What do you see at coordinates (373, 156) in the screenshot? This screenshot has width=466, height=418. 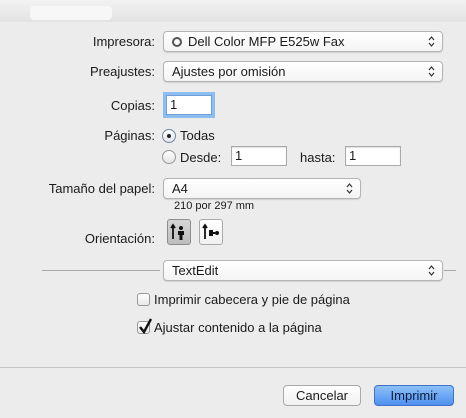 I see `pages-to-field: 1` at bounding box center [373, 156].